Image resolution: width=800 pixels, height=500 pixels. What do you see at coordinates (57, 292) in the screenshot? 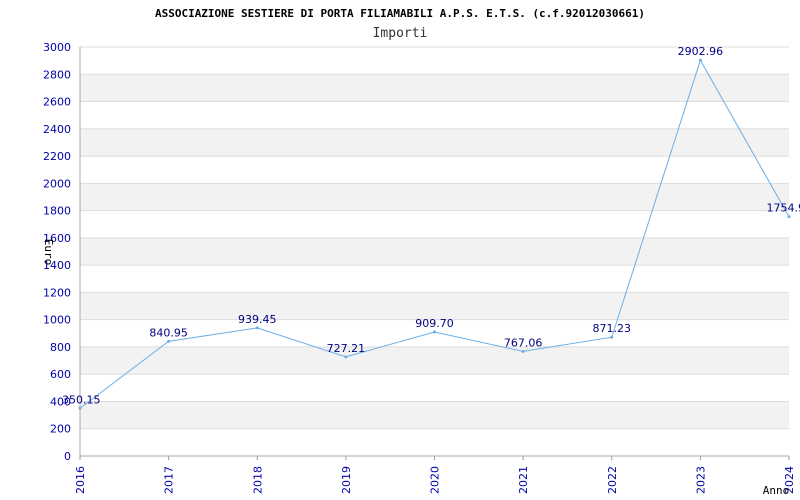
I see `y-tick-label: 1200` at bounding box center [57, 292].